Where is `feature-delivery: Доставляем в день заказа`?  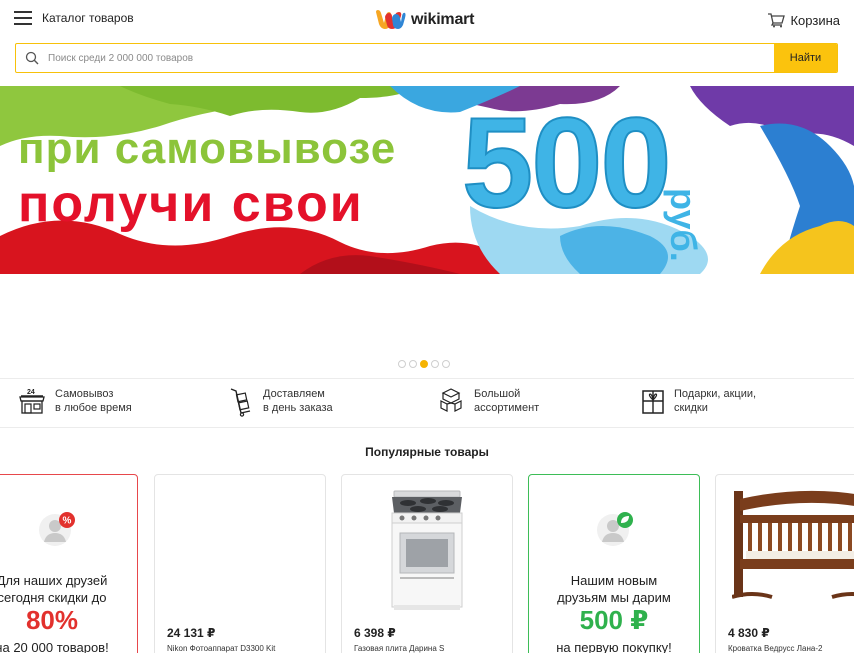 feature-delivery: Доставляем в день заказа is located at coordinates (280, 402).